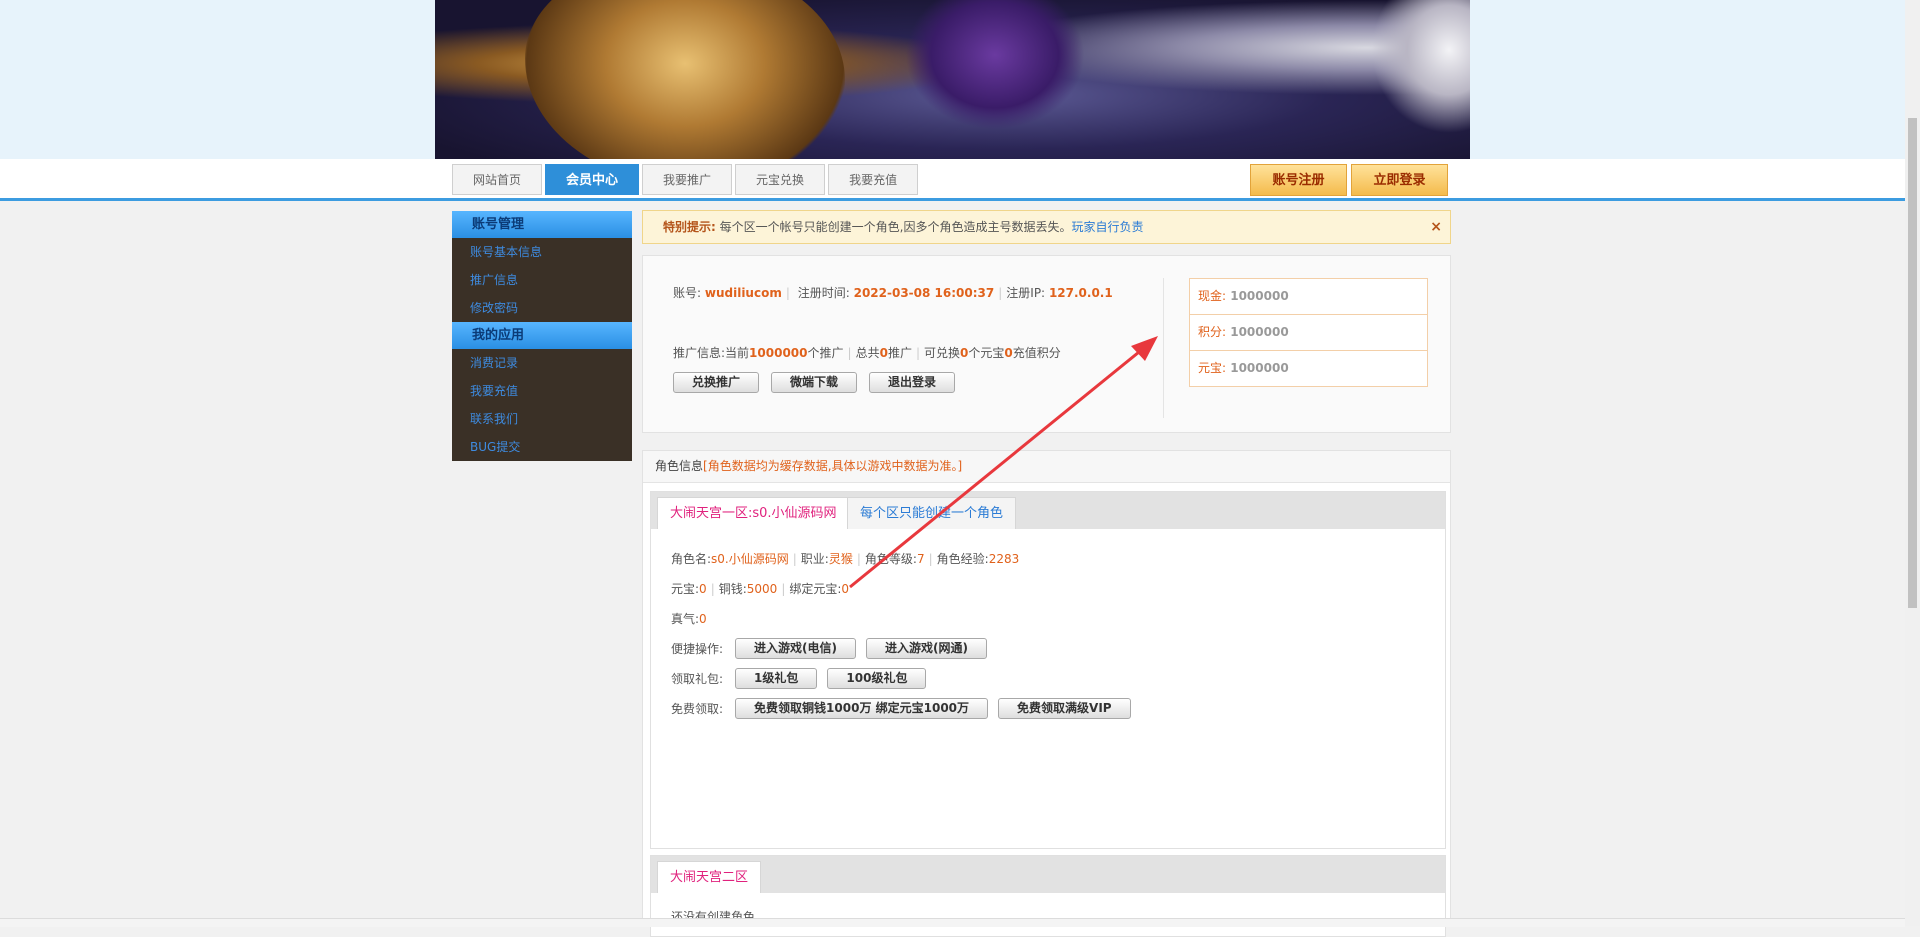 The image size is (1920, 937). I want to click on arrow-head, so click(1144, 348).